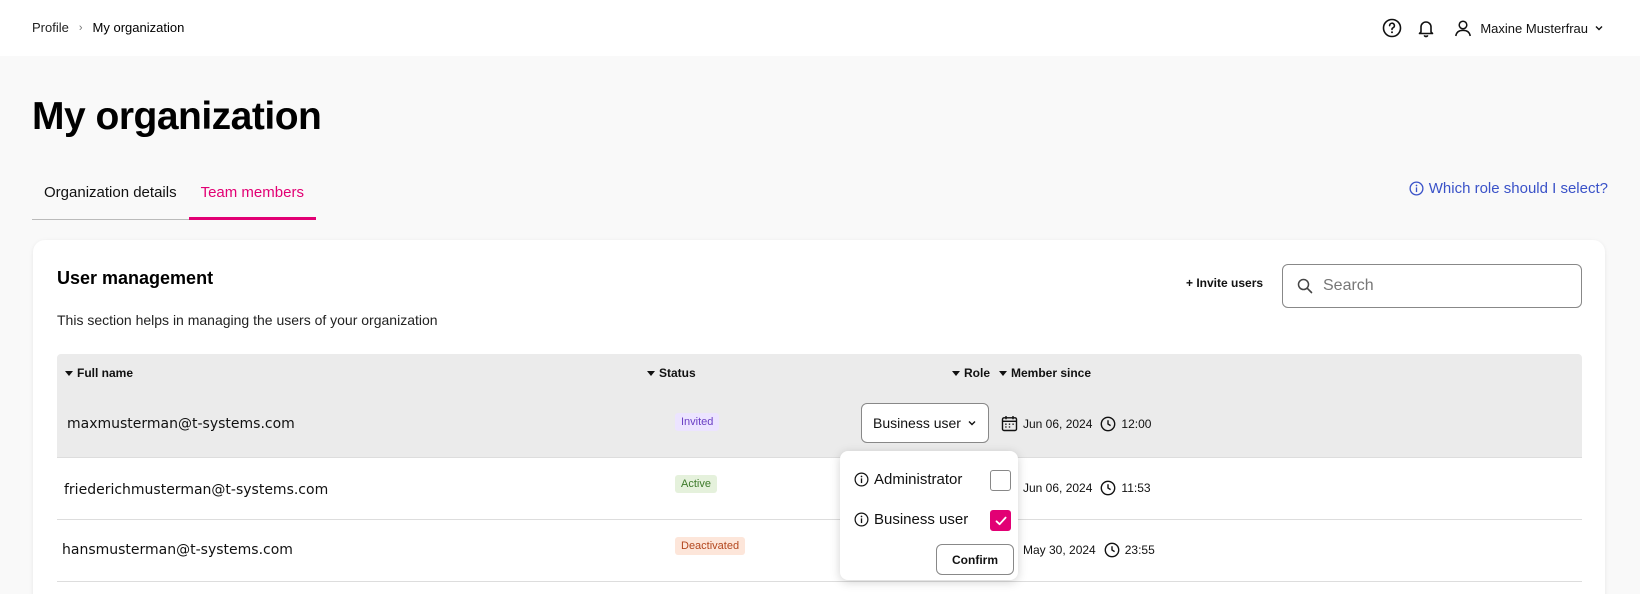 The width and height of the screenshot is (1640, 594). I want to click on column-header-status: Status, so click(671, 373).